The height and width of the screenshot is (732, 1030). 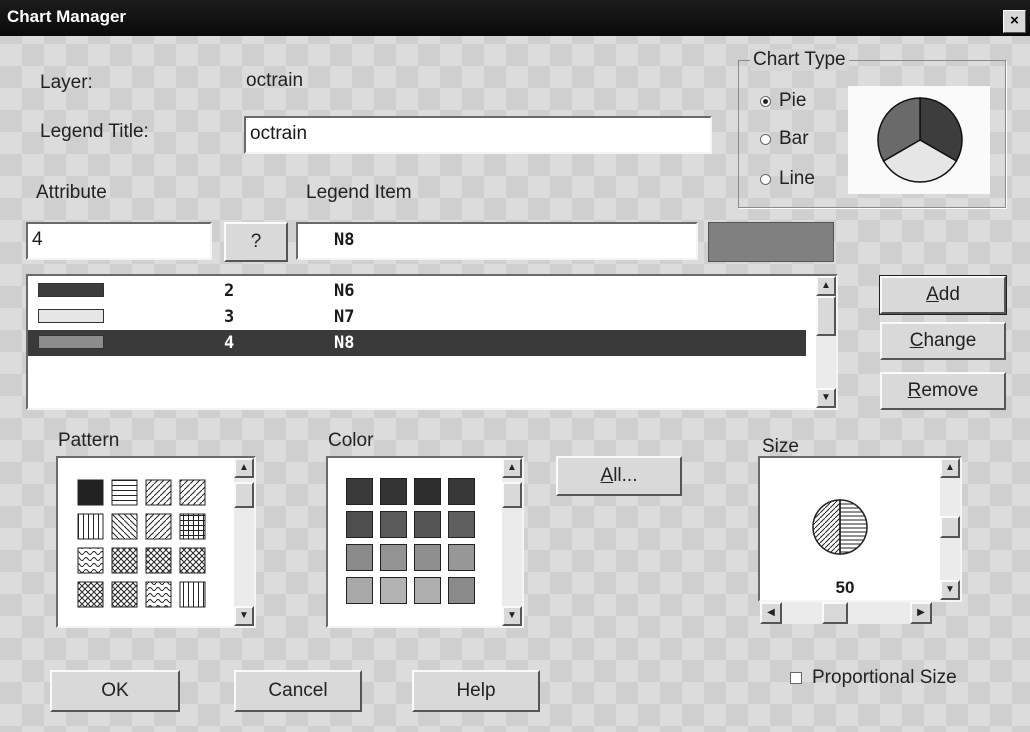 What do you see at coordinates (826, 316) in the screenshot?
I see `scroll-thumb` at bounding box center [826, 316].